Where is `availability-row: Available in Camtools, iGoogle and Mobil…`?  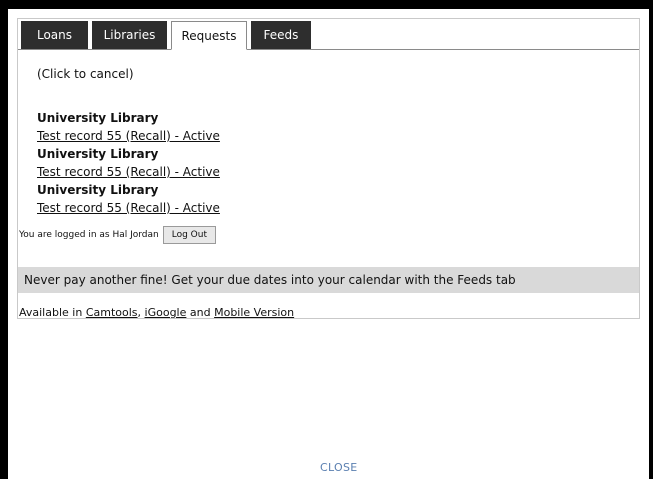
availability-row: Available in Camtools, iGoogle and Mobil… is located at coordinates (156, 312).